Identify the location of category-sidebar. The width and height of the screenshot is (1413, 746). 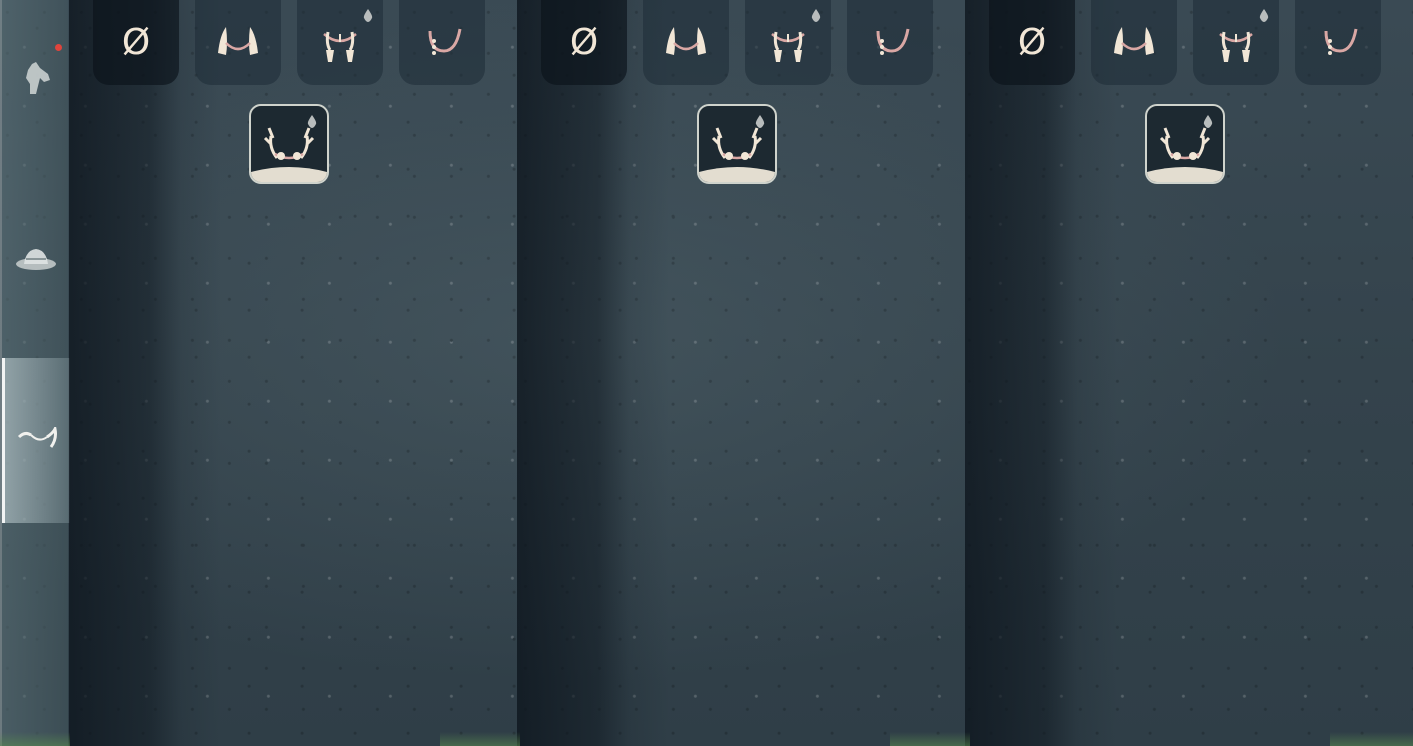
(35, 373).